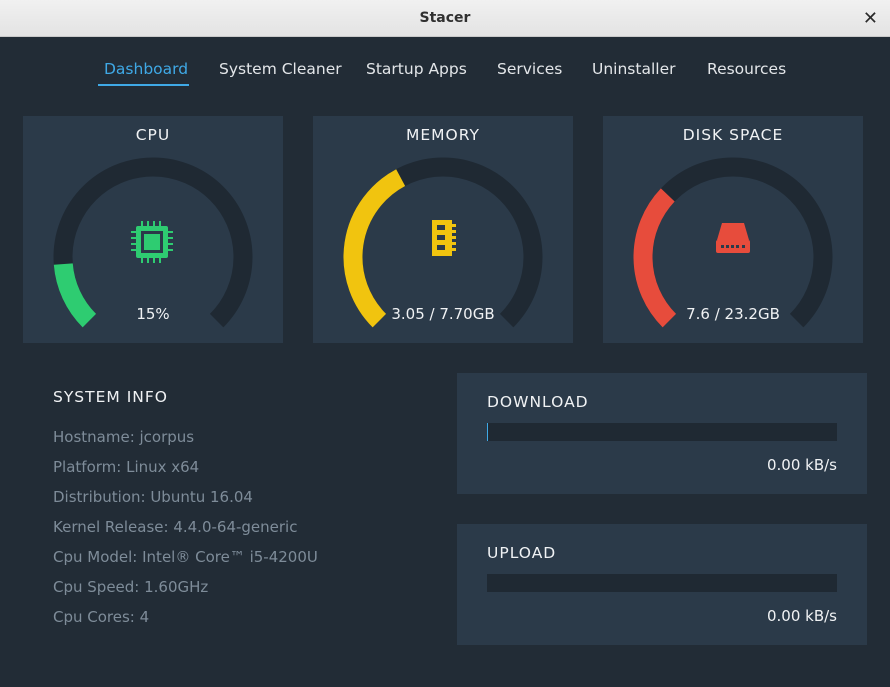 The image size is (890, 687). I want to click on kernel-release-info: Kernel Release: 4.4.0-64-generic, so click(175, 527).